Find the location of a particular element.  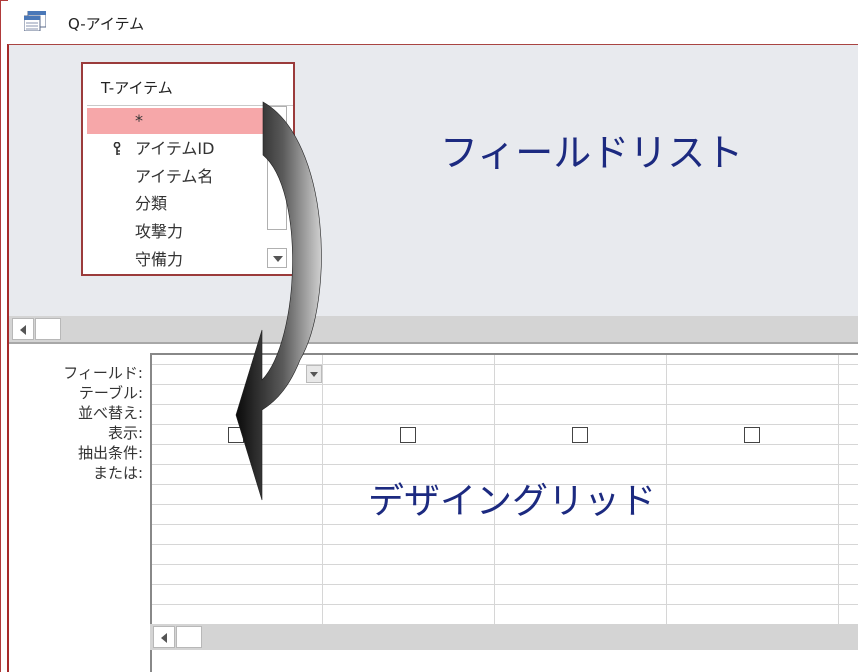

pane-splitter is located at coordinates (433, 346).